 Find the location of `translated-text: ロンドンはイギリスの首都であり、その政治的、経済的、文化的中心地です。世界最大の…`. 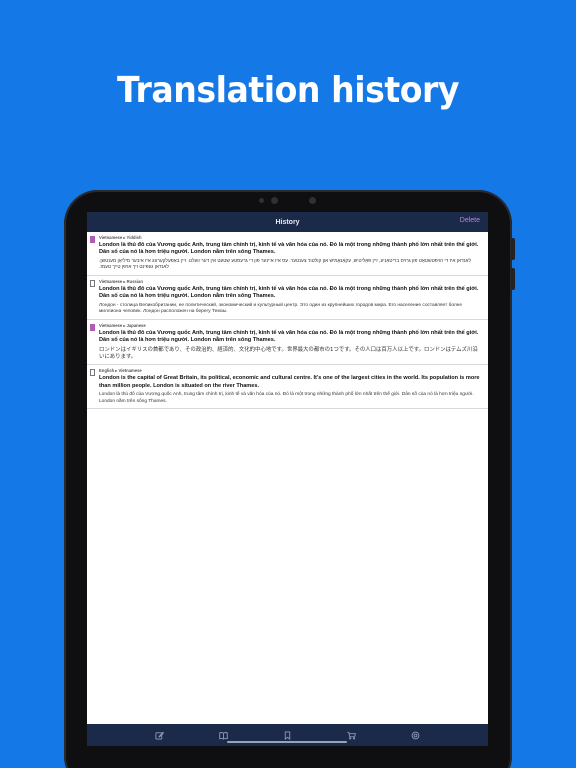

translated-text: ロンドンはイギリスの首都であり、その政治的、経済的、文化的中心地です。世界最大の… is located at coordinates (288, 353).